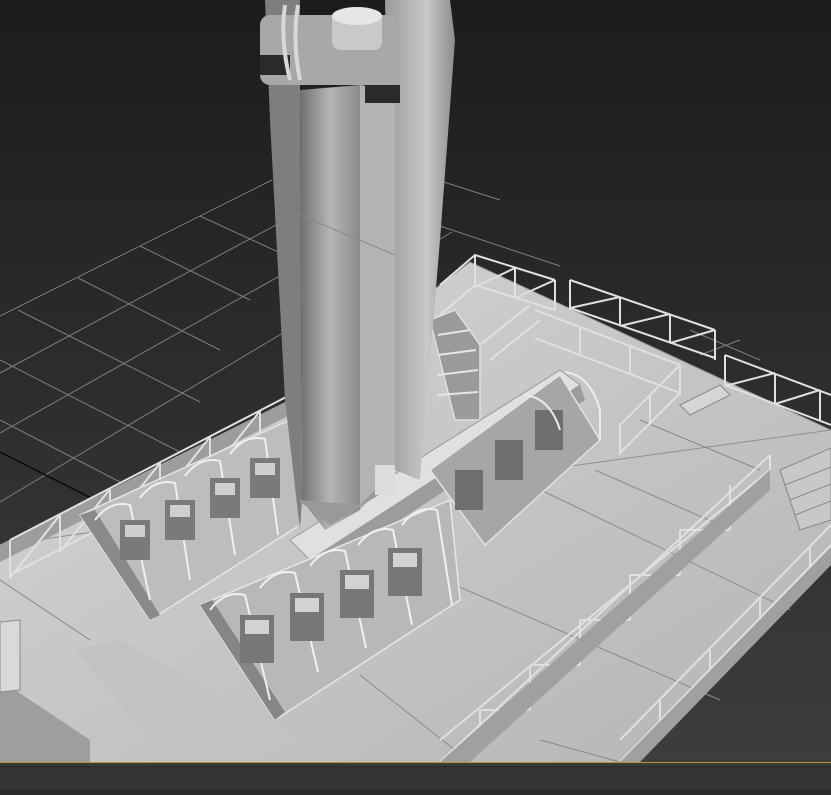 The height and width of the screenshot is (795, 831). What do you see at coordinates (415, 792) in the screenshot?
I see `timeline-ruler` at bounding box center [415, 792].